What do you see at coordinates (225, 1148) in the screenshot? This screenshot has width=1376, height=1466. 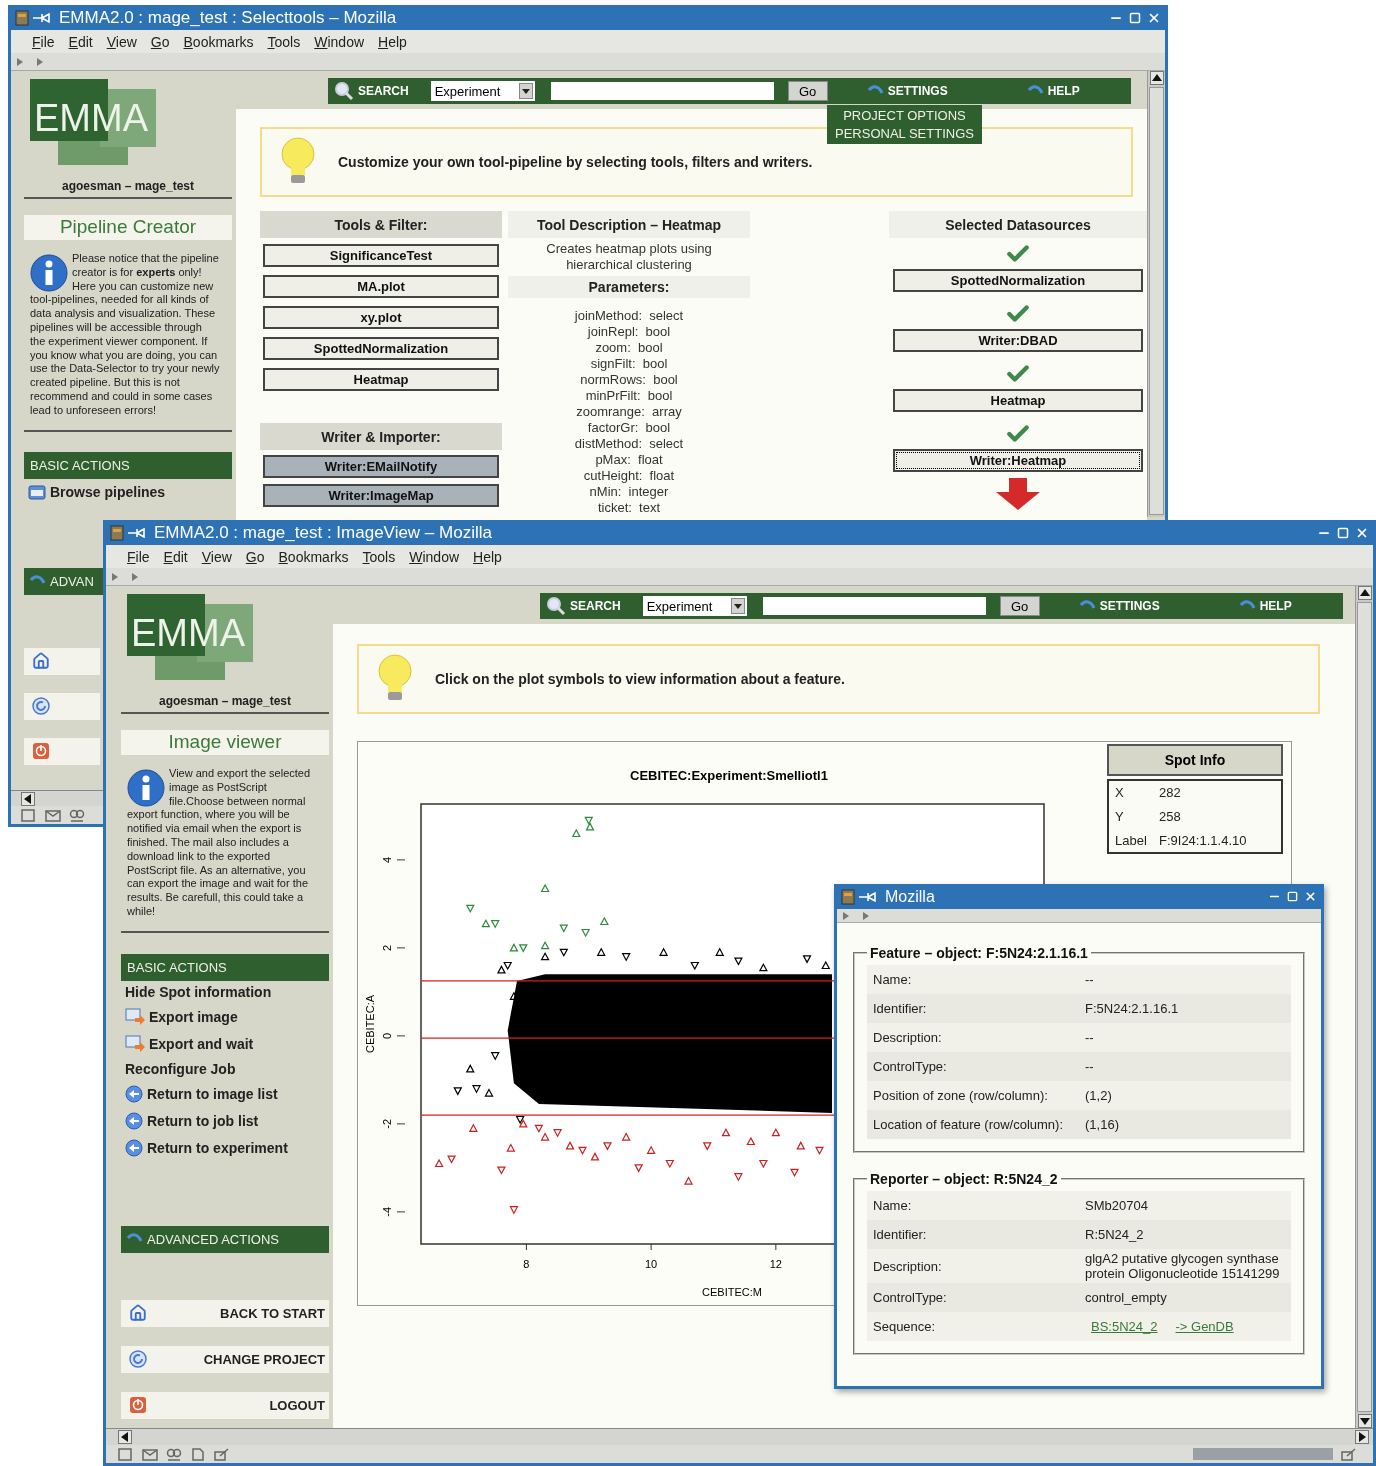 I see `action-link: Return to experiment` at bounding box center [225, 1148].